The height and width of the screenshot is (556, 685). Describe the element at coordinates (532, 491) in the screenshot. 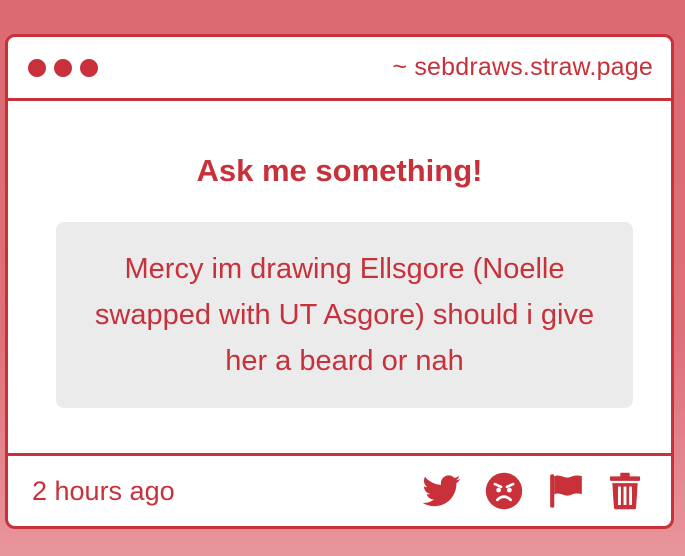

I see `action-bar` at that location.